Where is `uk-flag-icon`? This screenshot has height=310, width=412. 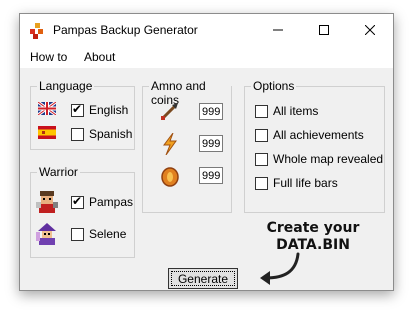
uk-flag-icon is located at coordinates (47, 108).